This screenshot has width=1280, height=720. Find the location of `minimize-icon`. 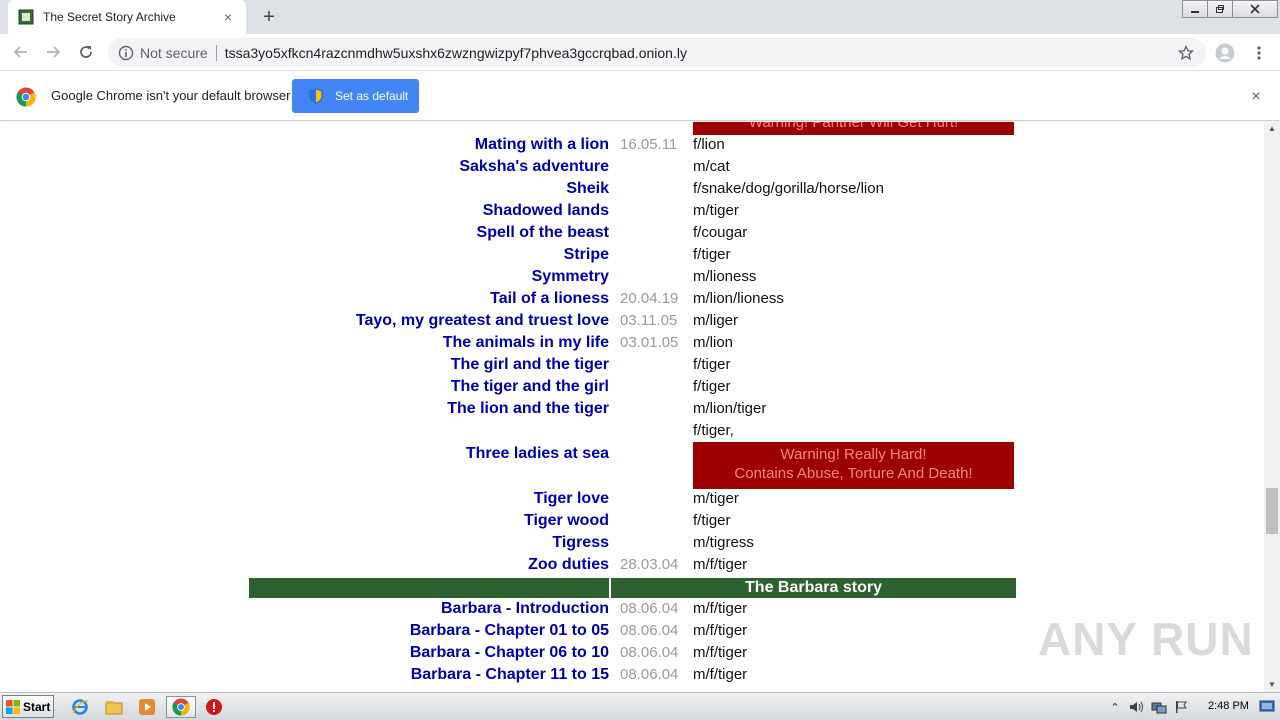

minimize-icon is located at coordinates (1195, 12).